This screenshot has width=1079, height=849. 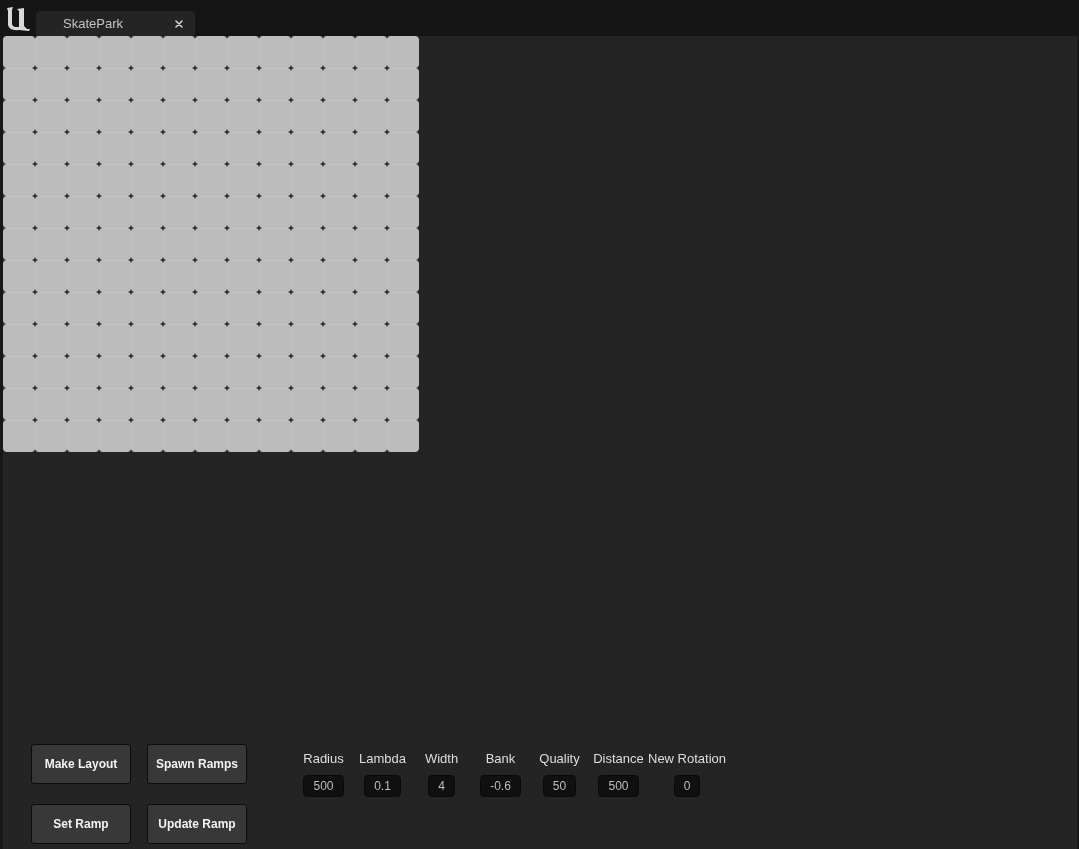 I want to click on logo-icon, so click(x=18, y=18).